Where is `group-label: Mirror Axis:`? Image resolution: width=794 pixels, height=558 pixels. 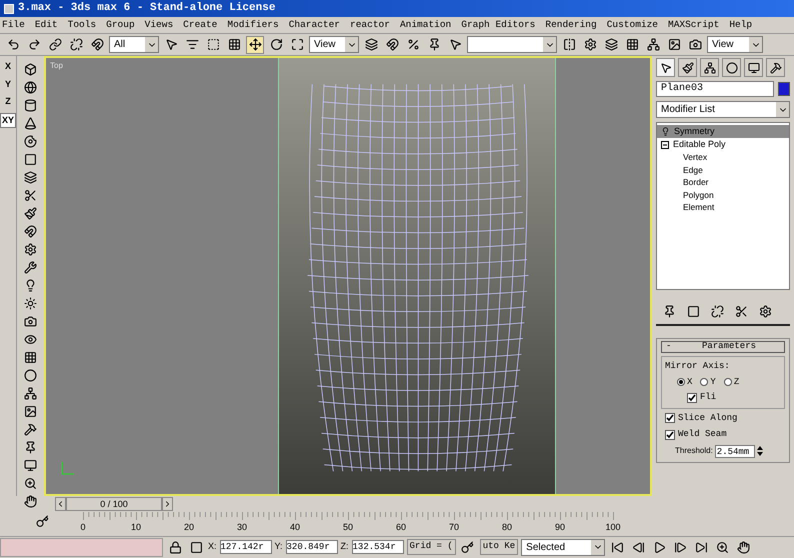
group-label: Mirror Axis: is located at coordinates (698, 366).